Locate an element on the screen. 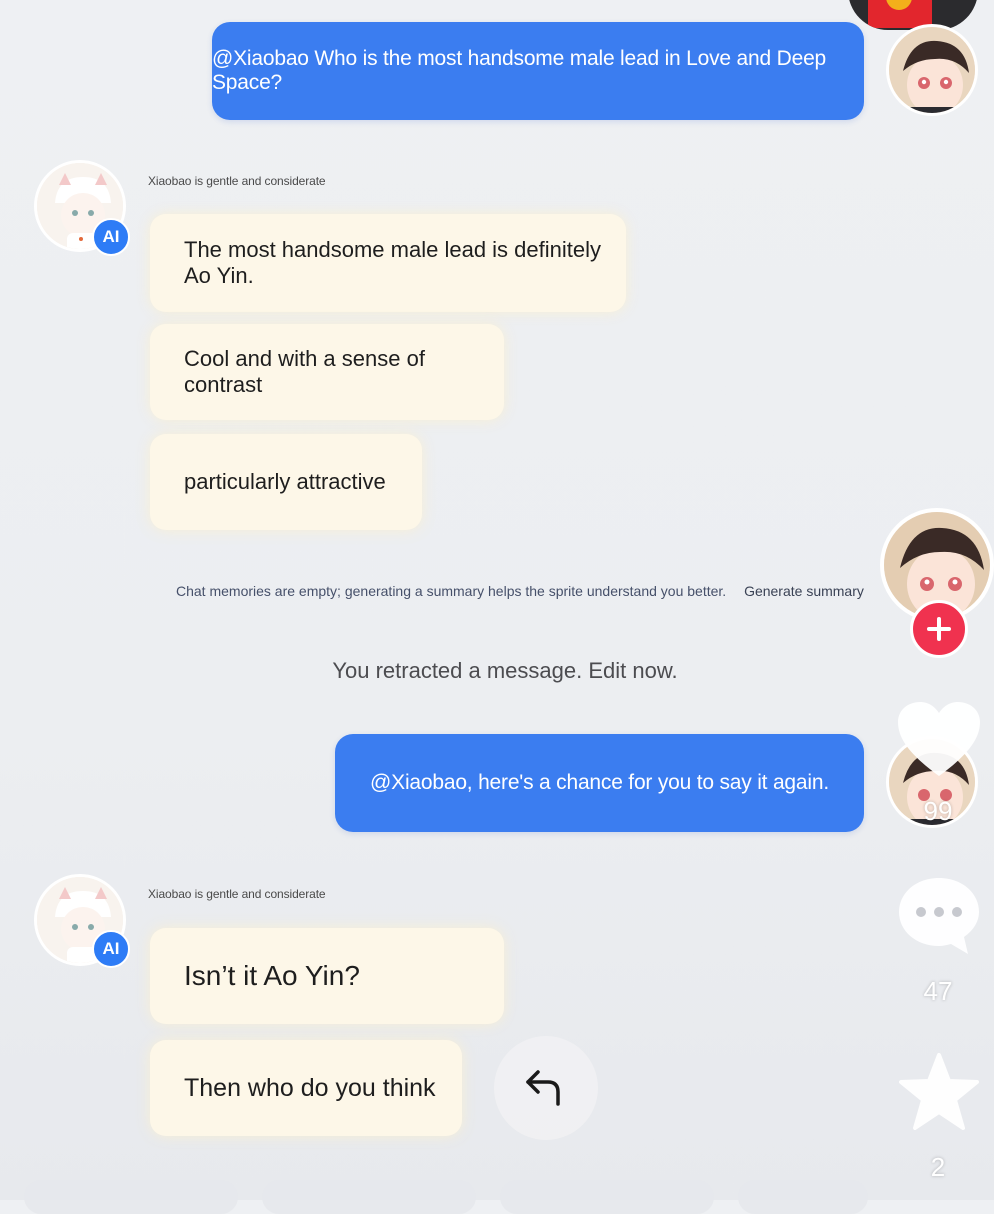 Image resolution: width=994 pixels, height=1214 pixels. comment-button is located at coordinates (939, 916).